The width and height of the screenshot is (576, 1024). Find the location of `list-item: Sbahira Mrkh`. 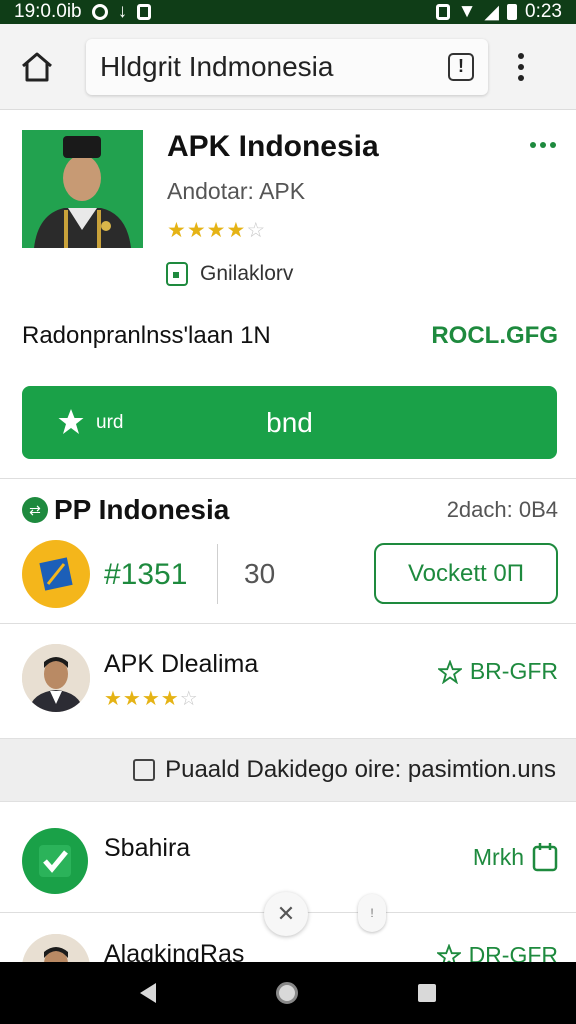

list-item: Sbahira Mrkh is located at coordinates (290, 864).